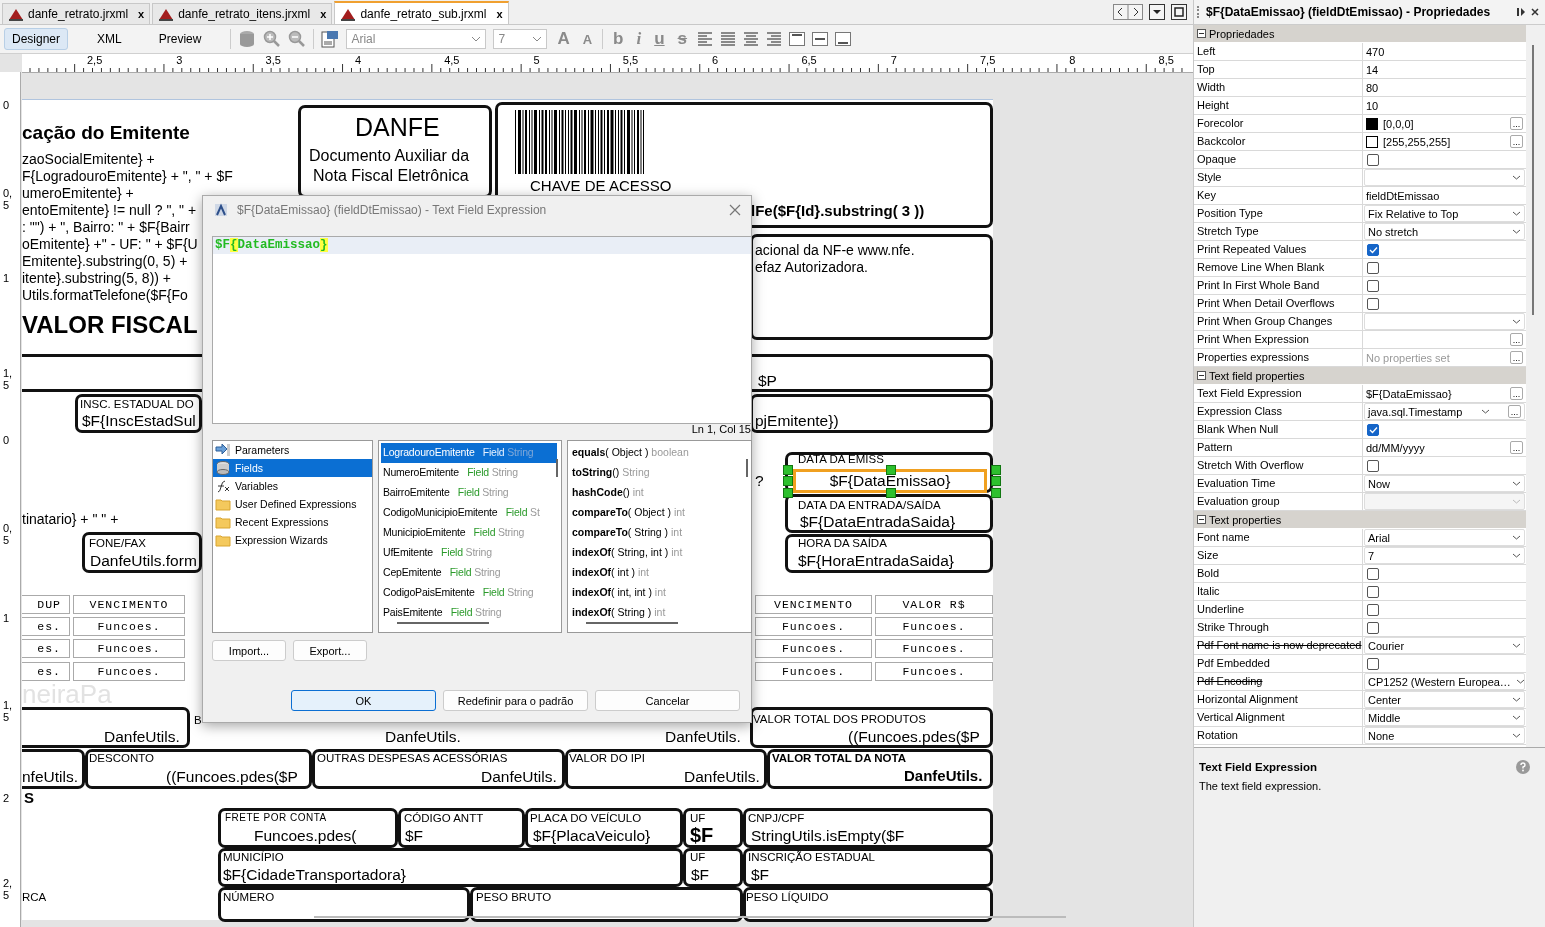 The height and width of the screenshot is (927, 1545). Describe the element at coordinates (654, 553) in the screenshot. I see `method-item: indexOf( String, int ) int` at that location.